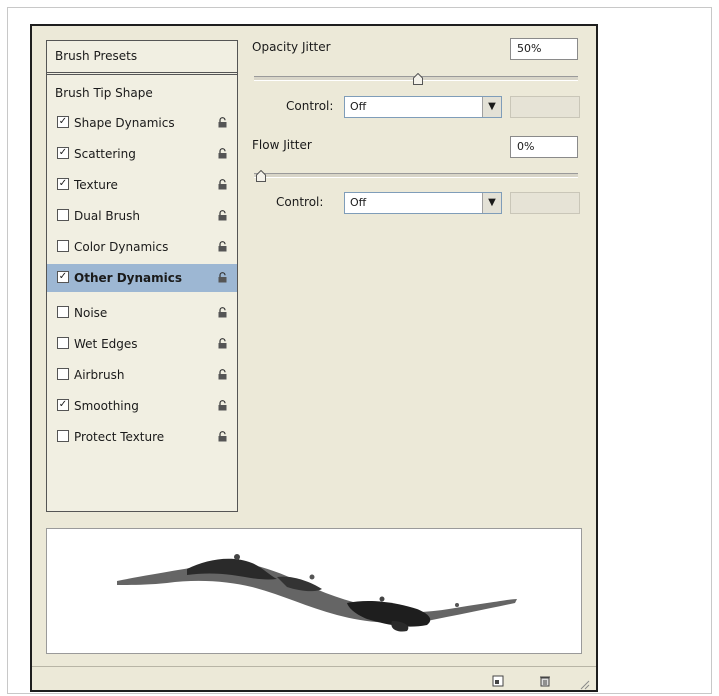  What do you see at coordinates (300, 202) in the screenshot?
I see `flow-control-label: Control:` at bounding box center [300, 202].